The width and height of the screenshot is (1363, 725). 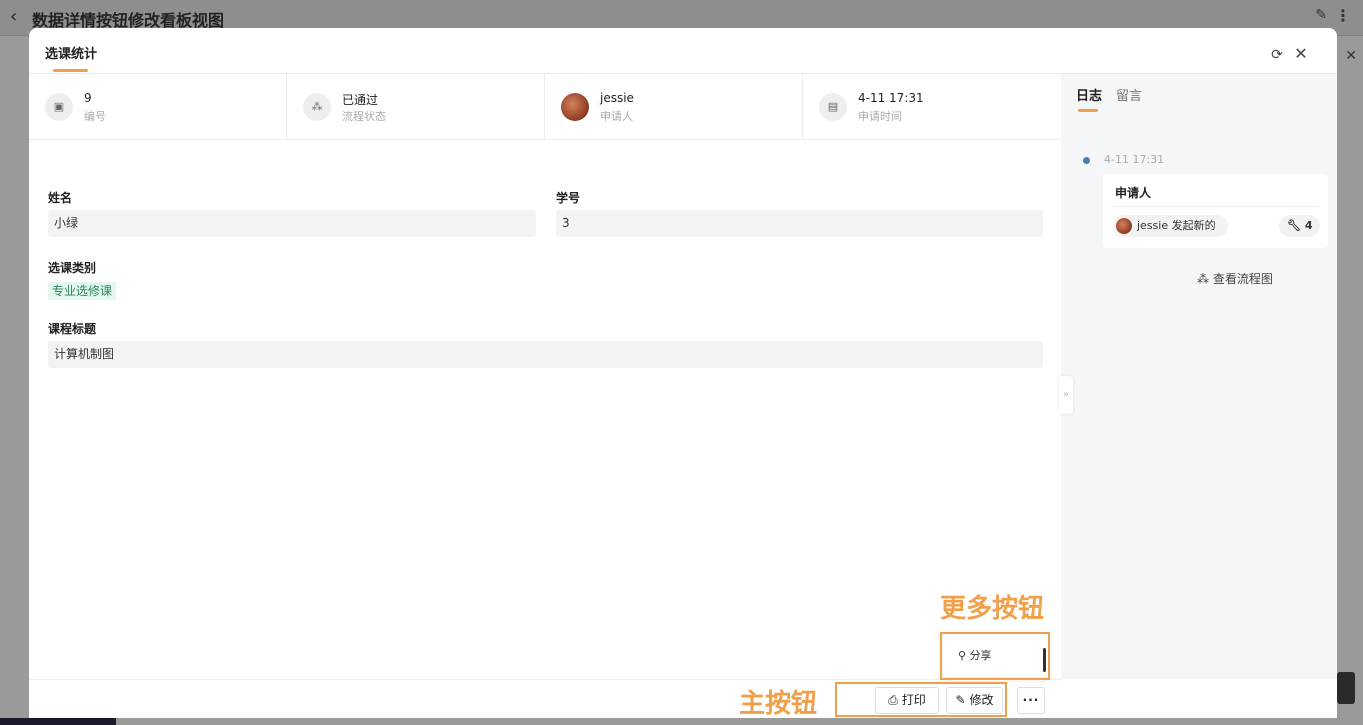 What do you see at coordinates (1176, 225) in the screenshot?
I see `log-user-text: jessie 发起新的` at bounding box center [1176, 225].